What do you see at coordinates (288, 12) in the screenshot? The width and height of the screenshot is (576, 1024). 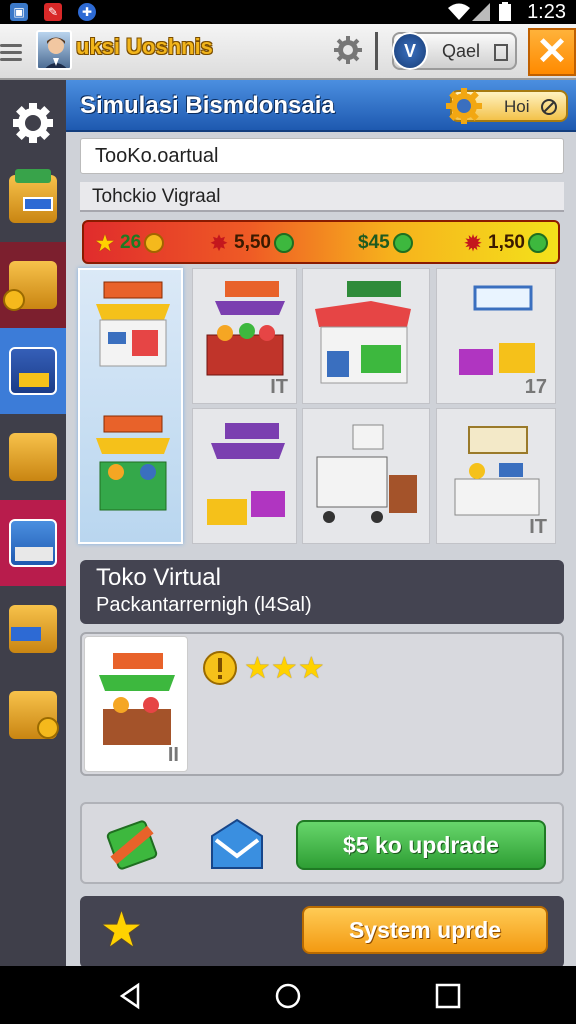 I see `status-bar: ▣ ✎ ✚ 1:23` at bounding box center [288, 12].